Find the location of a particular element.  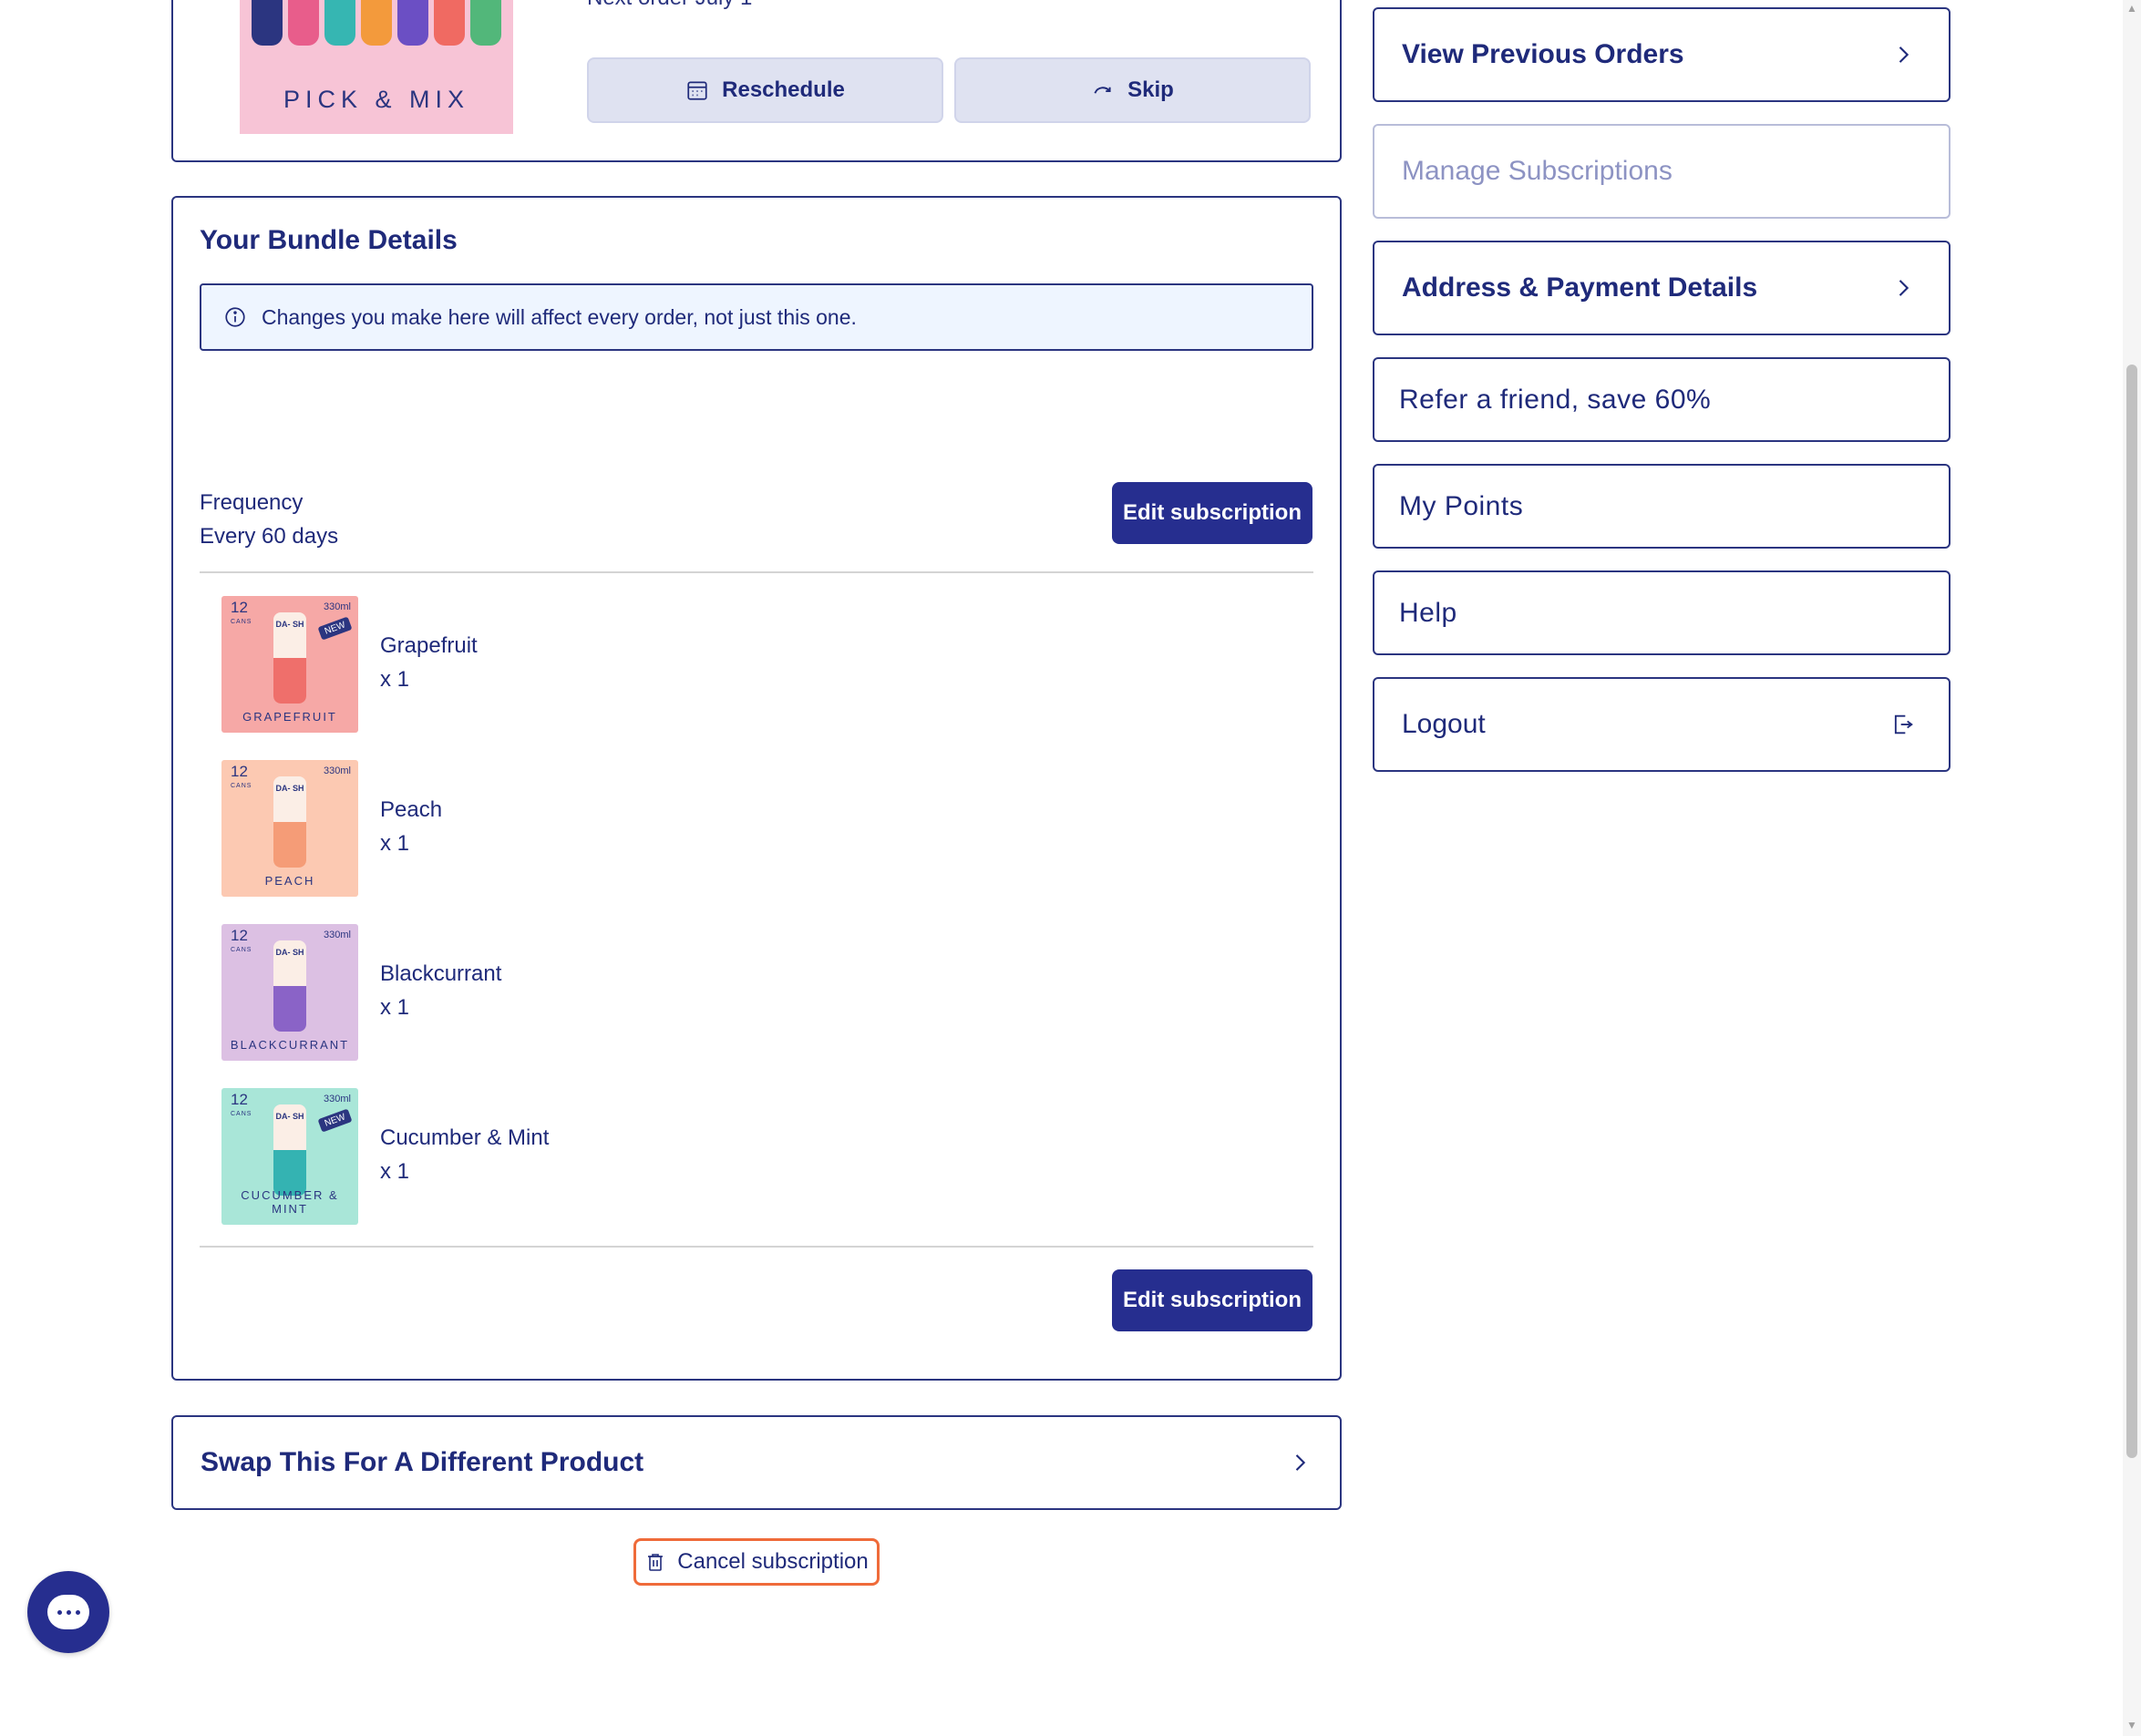

bundle-title: Your Bundle Details is located at coordinates (329, 240).